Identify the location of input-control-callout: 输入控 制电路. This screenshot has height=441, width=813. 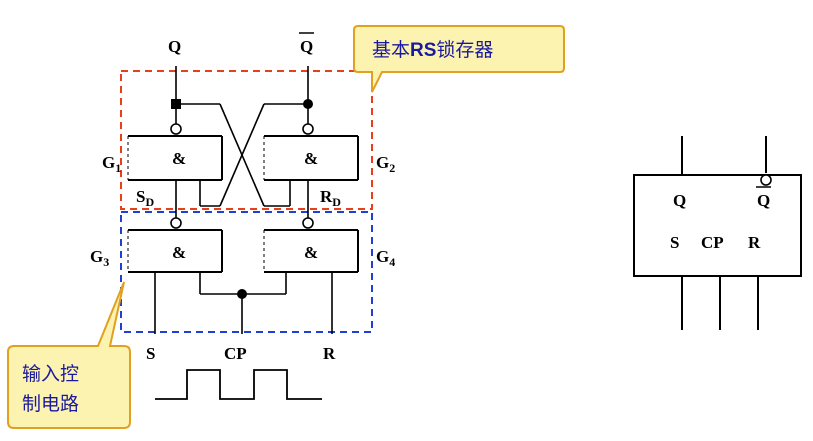
(69, 355).